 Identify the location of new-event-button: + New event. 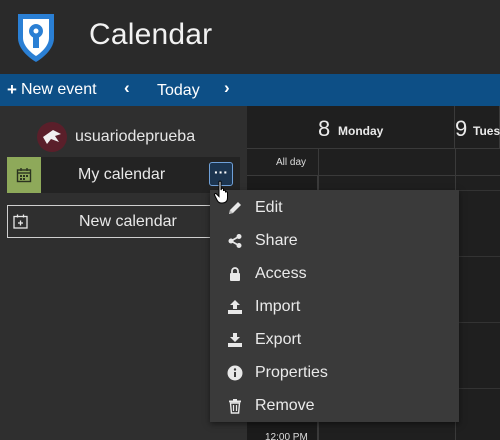
(52, 90).